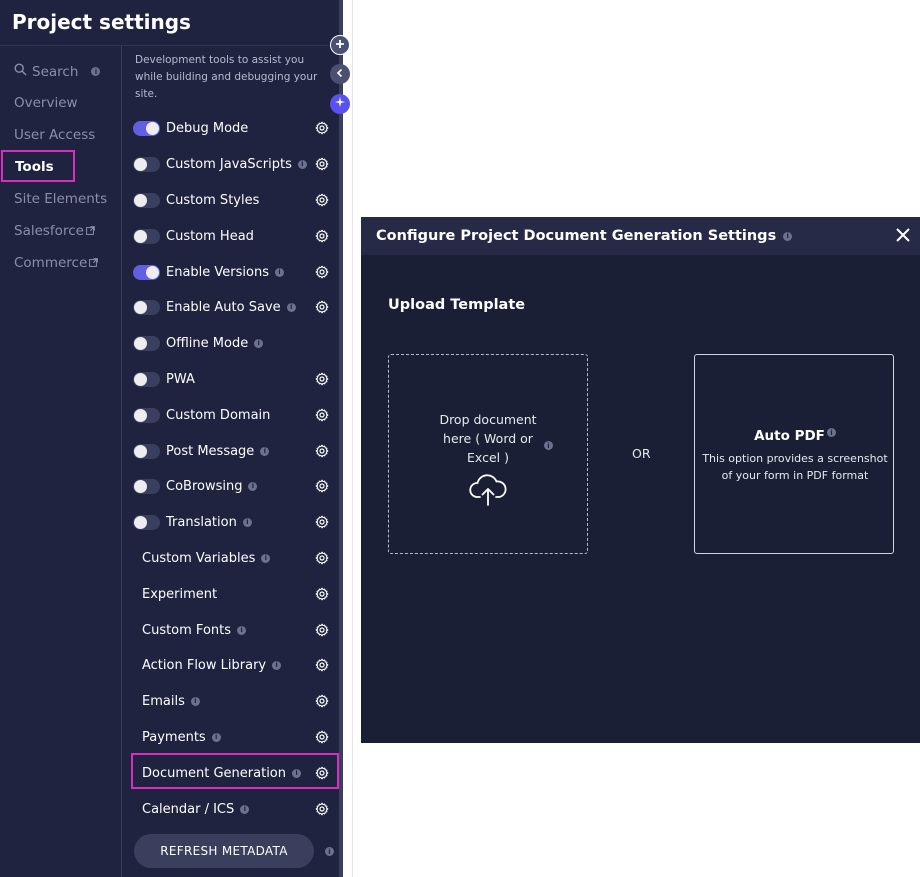 The height and width of the screenshot is (877, 920). I want to click on tool-row-custom-fonts: Custom Fonts i, so click(231, 630).